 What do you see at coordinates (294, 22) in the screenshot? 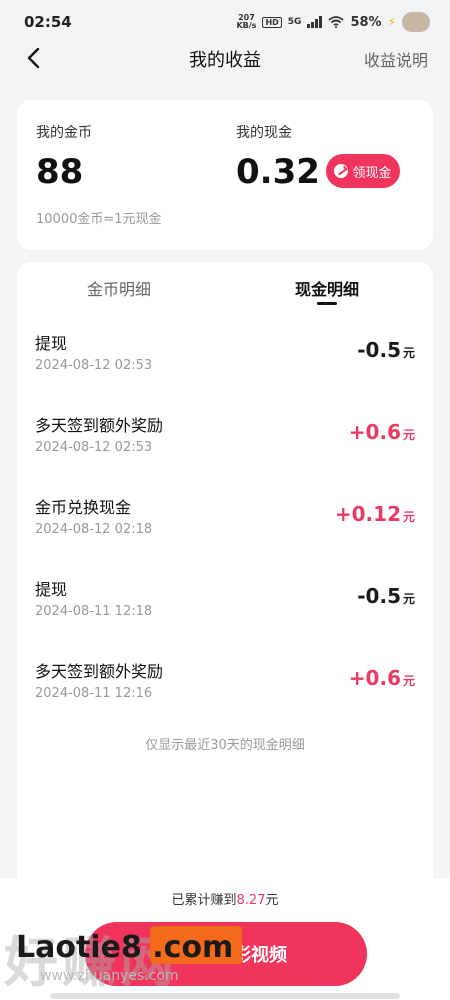
I see `network-type: 5G` at bounding box center [294, 22].